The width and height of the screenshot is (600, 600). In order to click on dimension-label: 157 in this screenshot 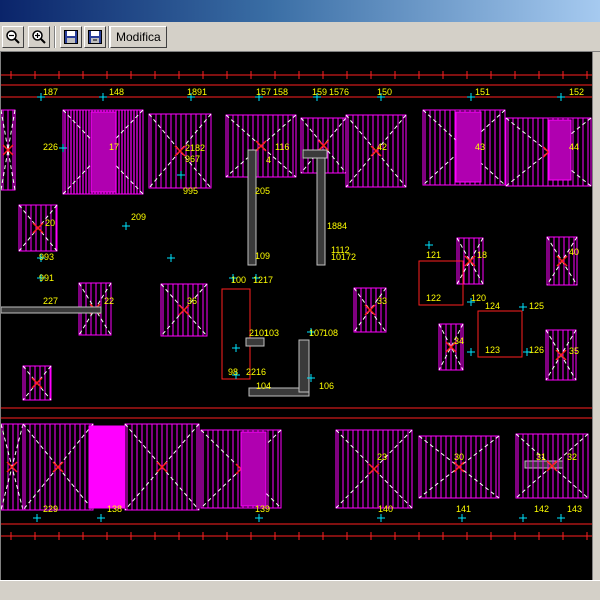, I will do `click(263, 92)`.